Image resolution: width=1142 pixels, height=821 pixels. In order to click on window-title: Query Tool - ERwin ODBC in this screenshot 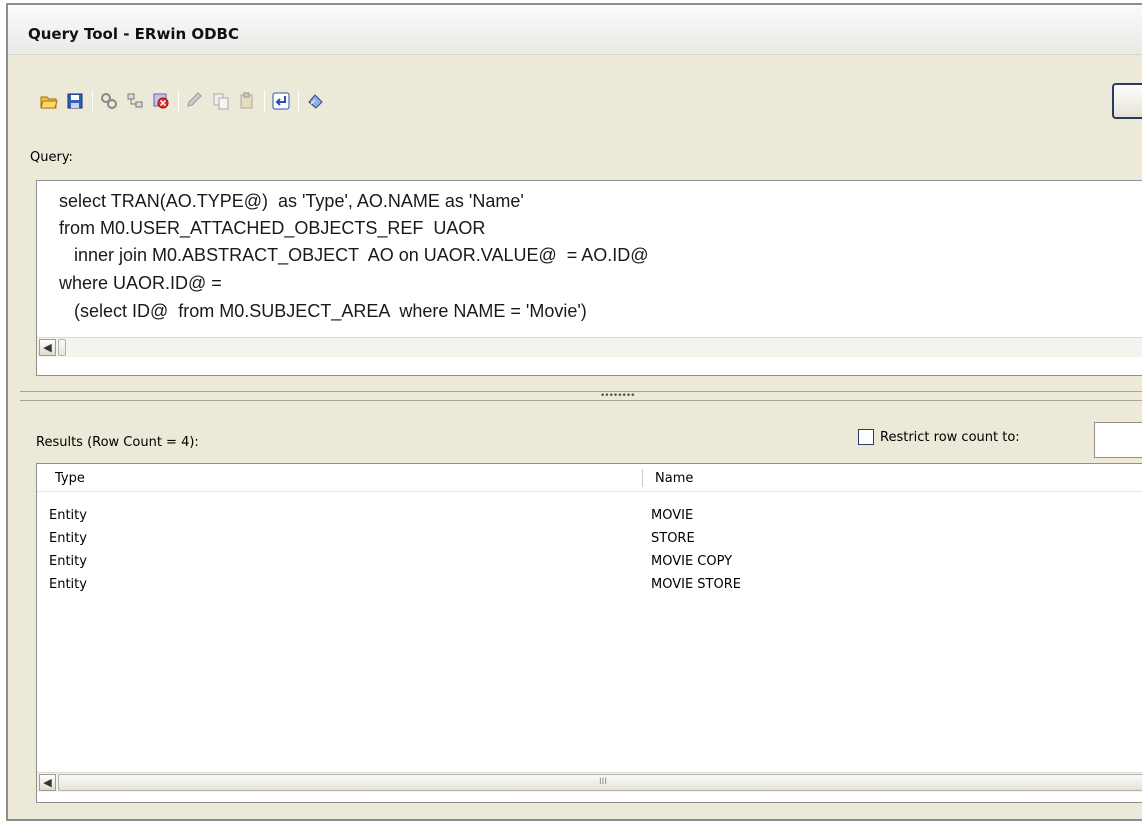, I will do `click(134, 34)`.